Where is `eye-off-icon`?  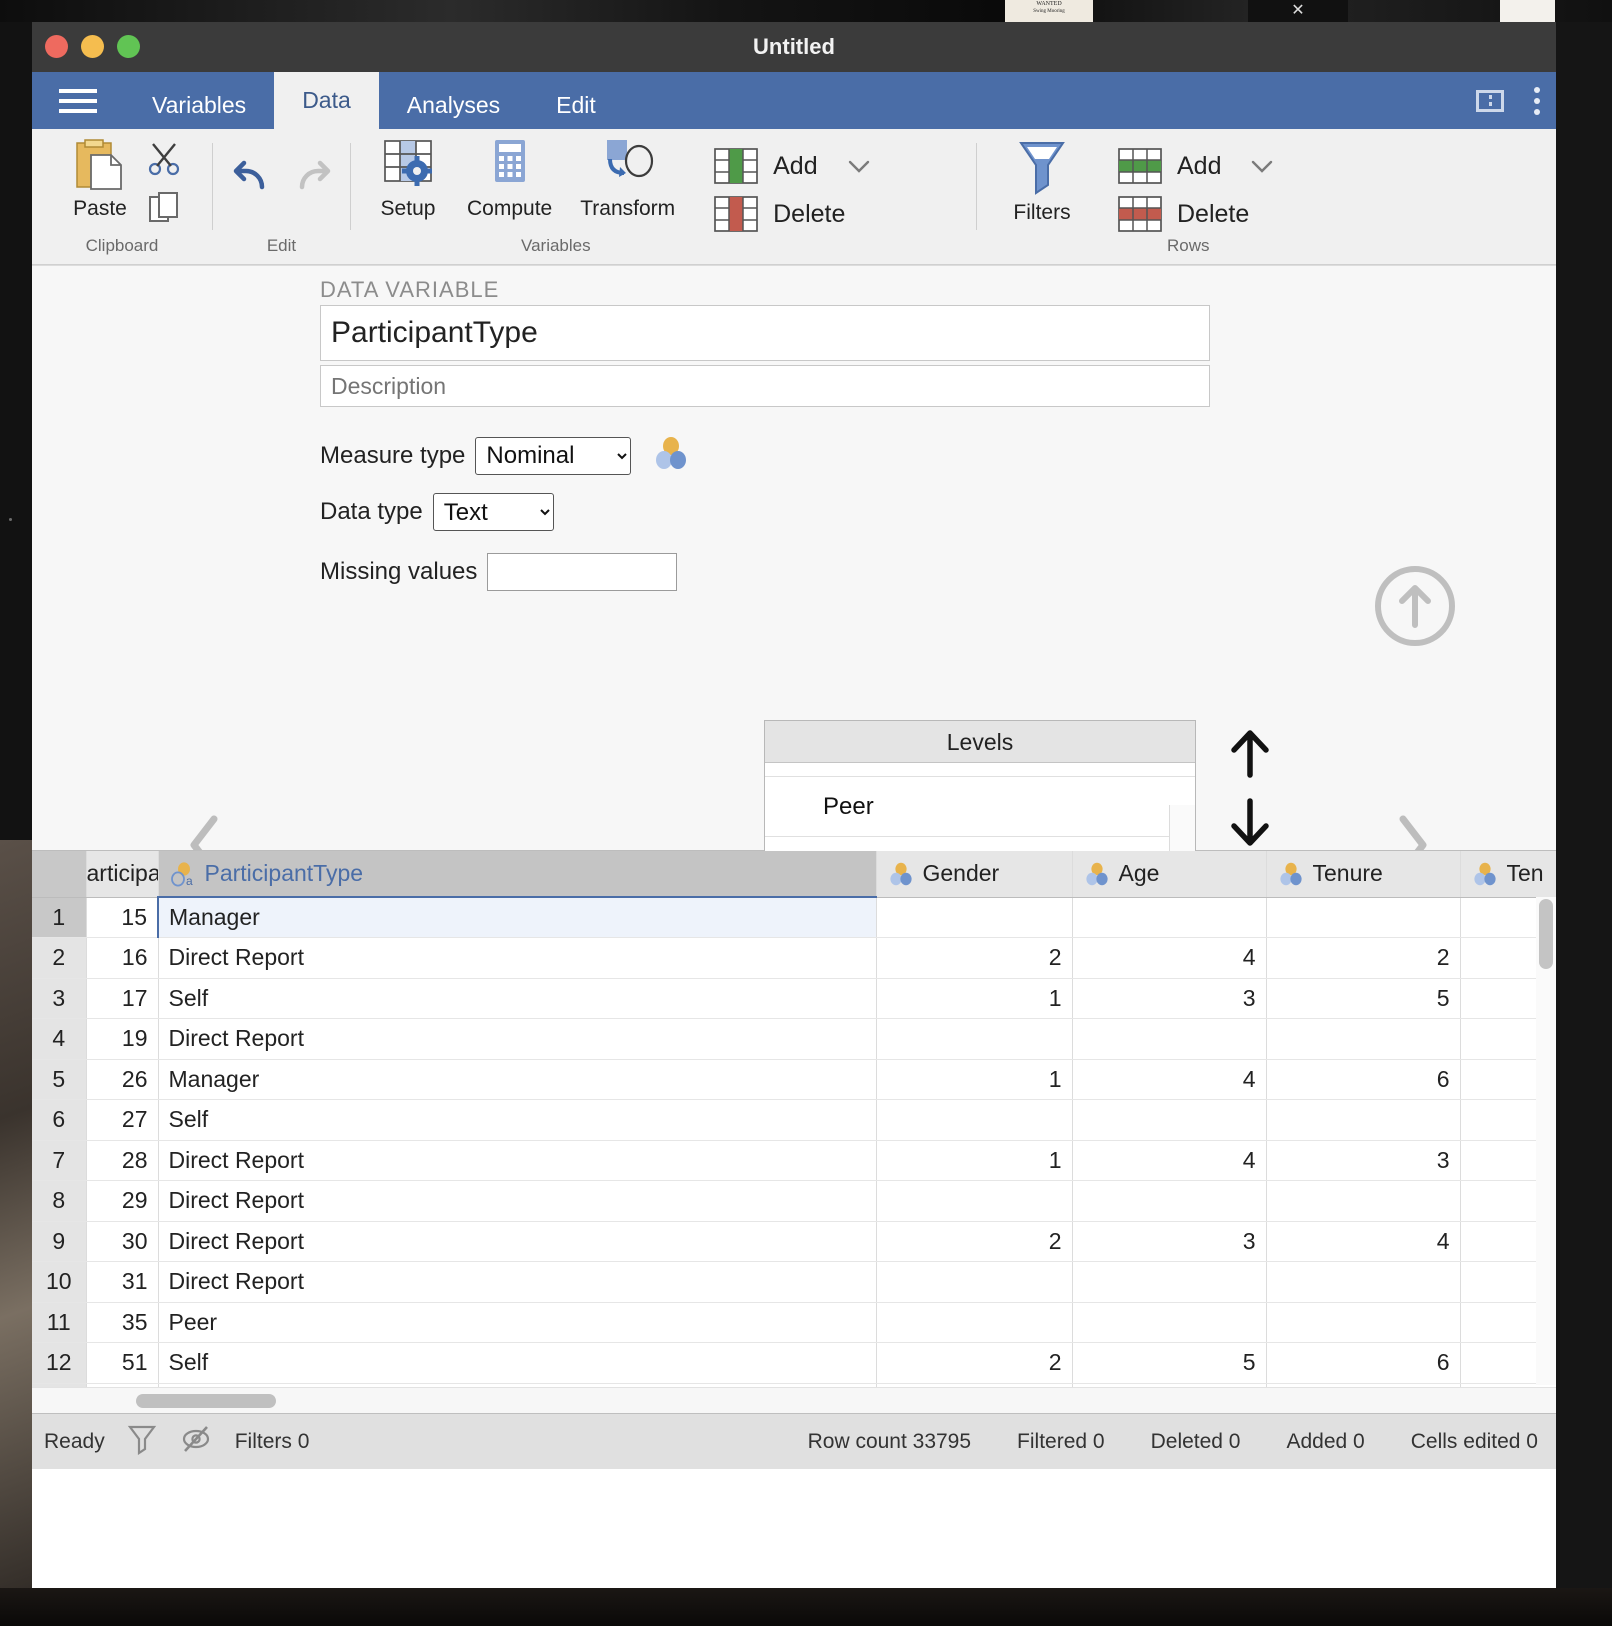
eye-off-icon is located at coordinates (196, 1442).